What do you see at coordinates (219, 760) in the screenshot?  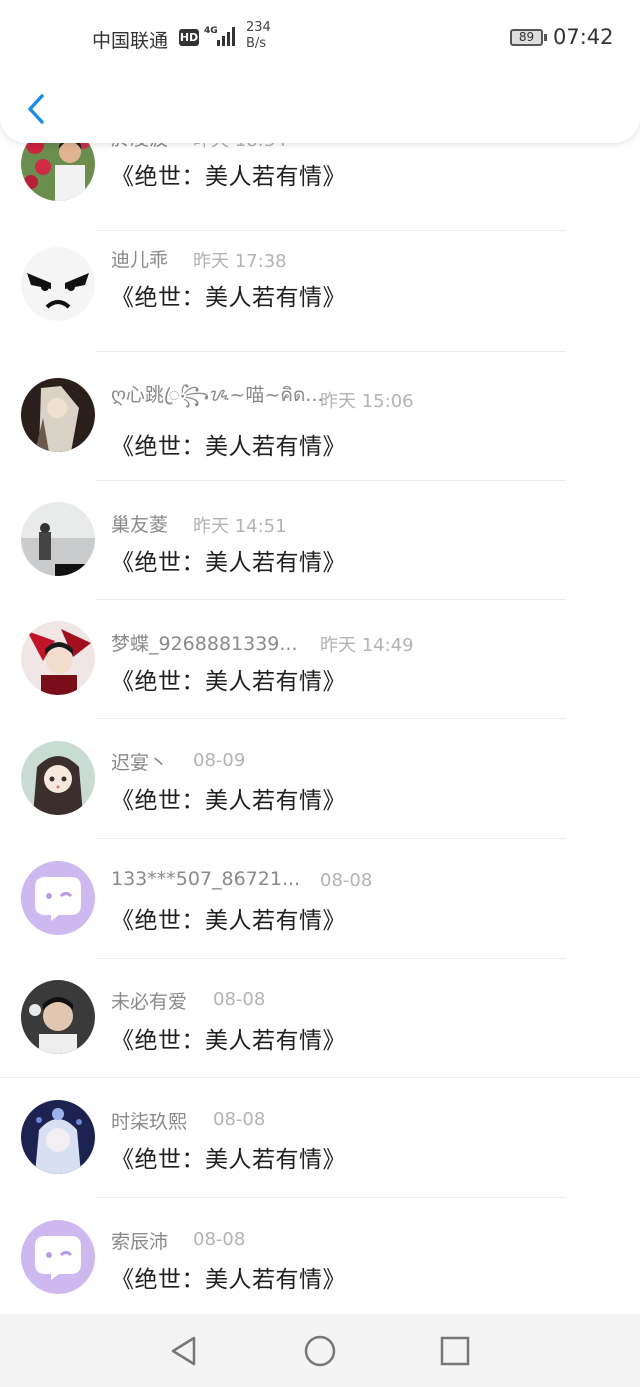 I see `message-time: 08-09` at bounding box center [219, 760].